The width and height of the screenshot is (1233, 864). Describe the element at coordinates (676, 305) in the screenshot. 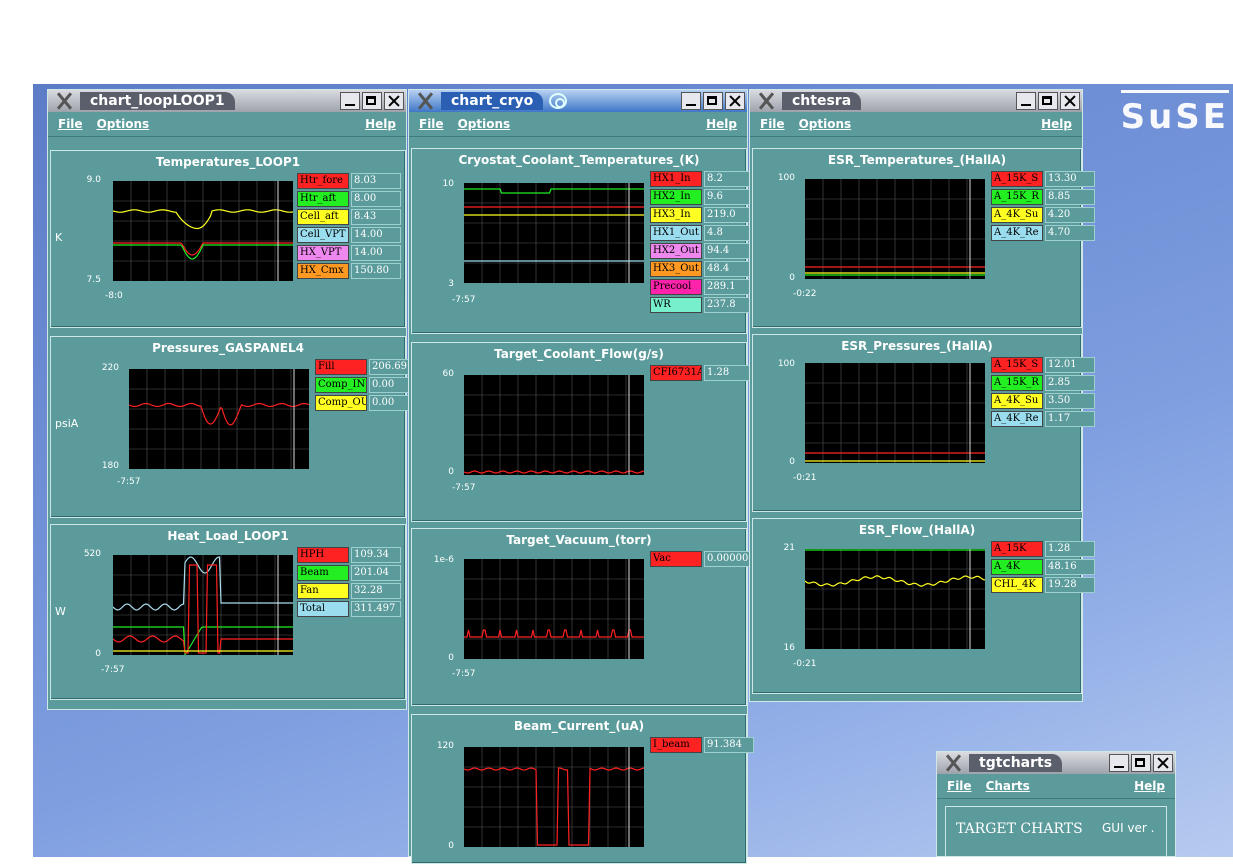

I see `legend-name: WR` at that location.